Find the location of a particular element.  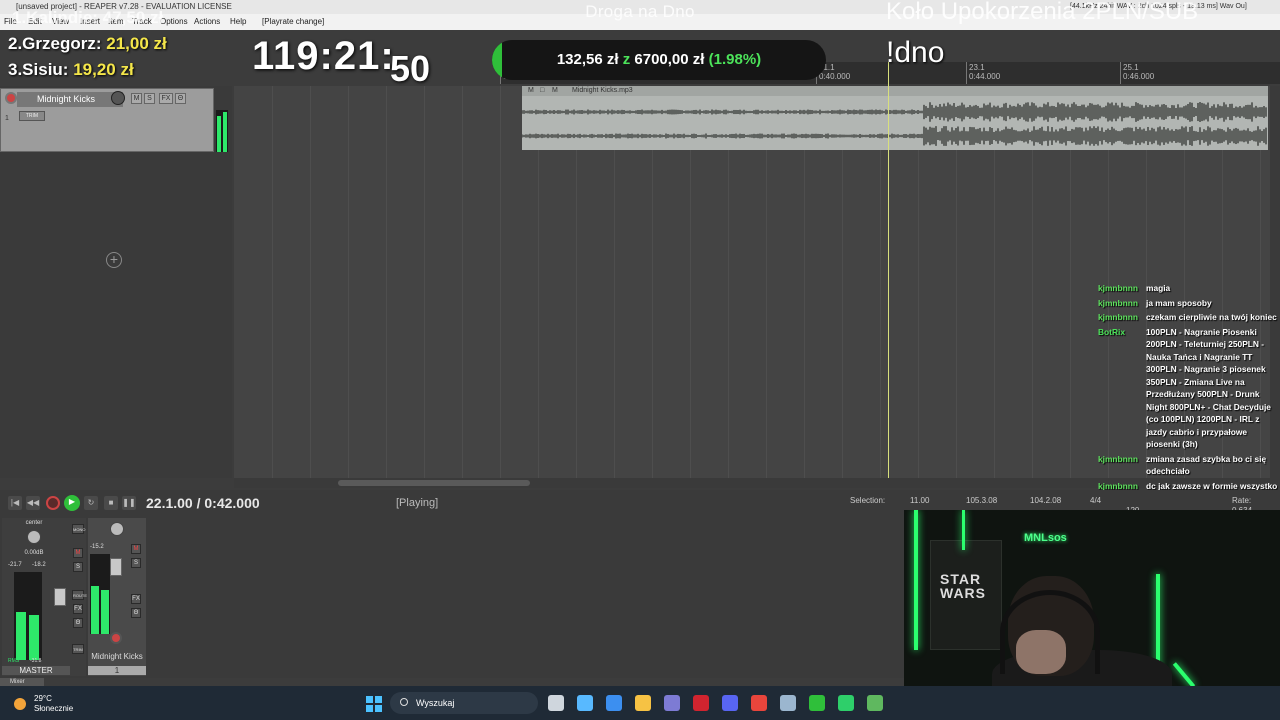

master-rms-label: RMS is located at coordinates (14, 661).